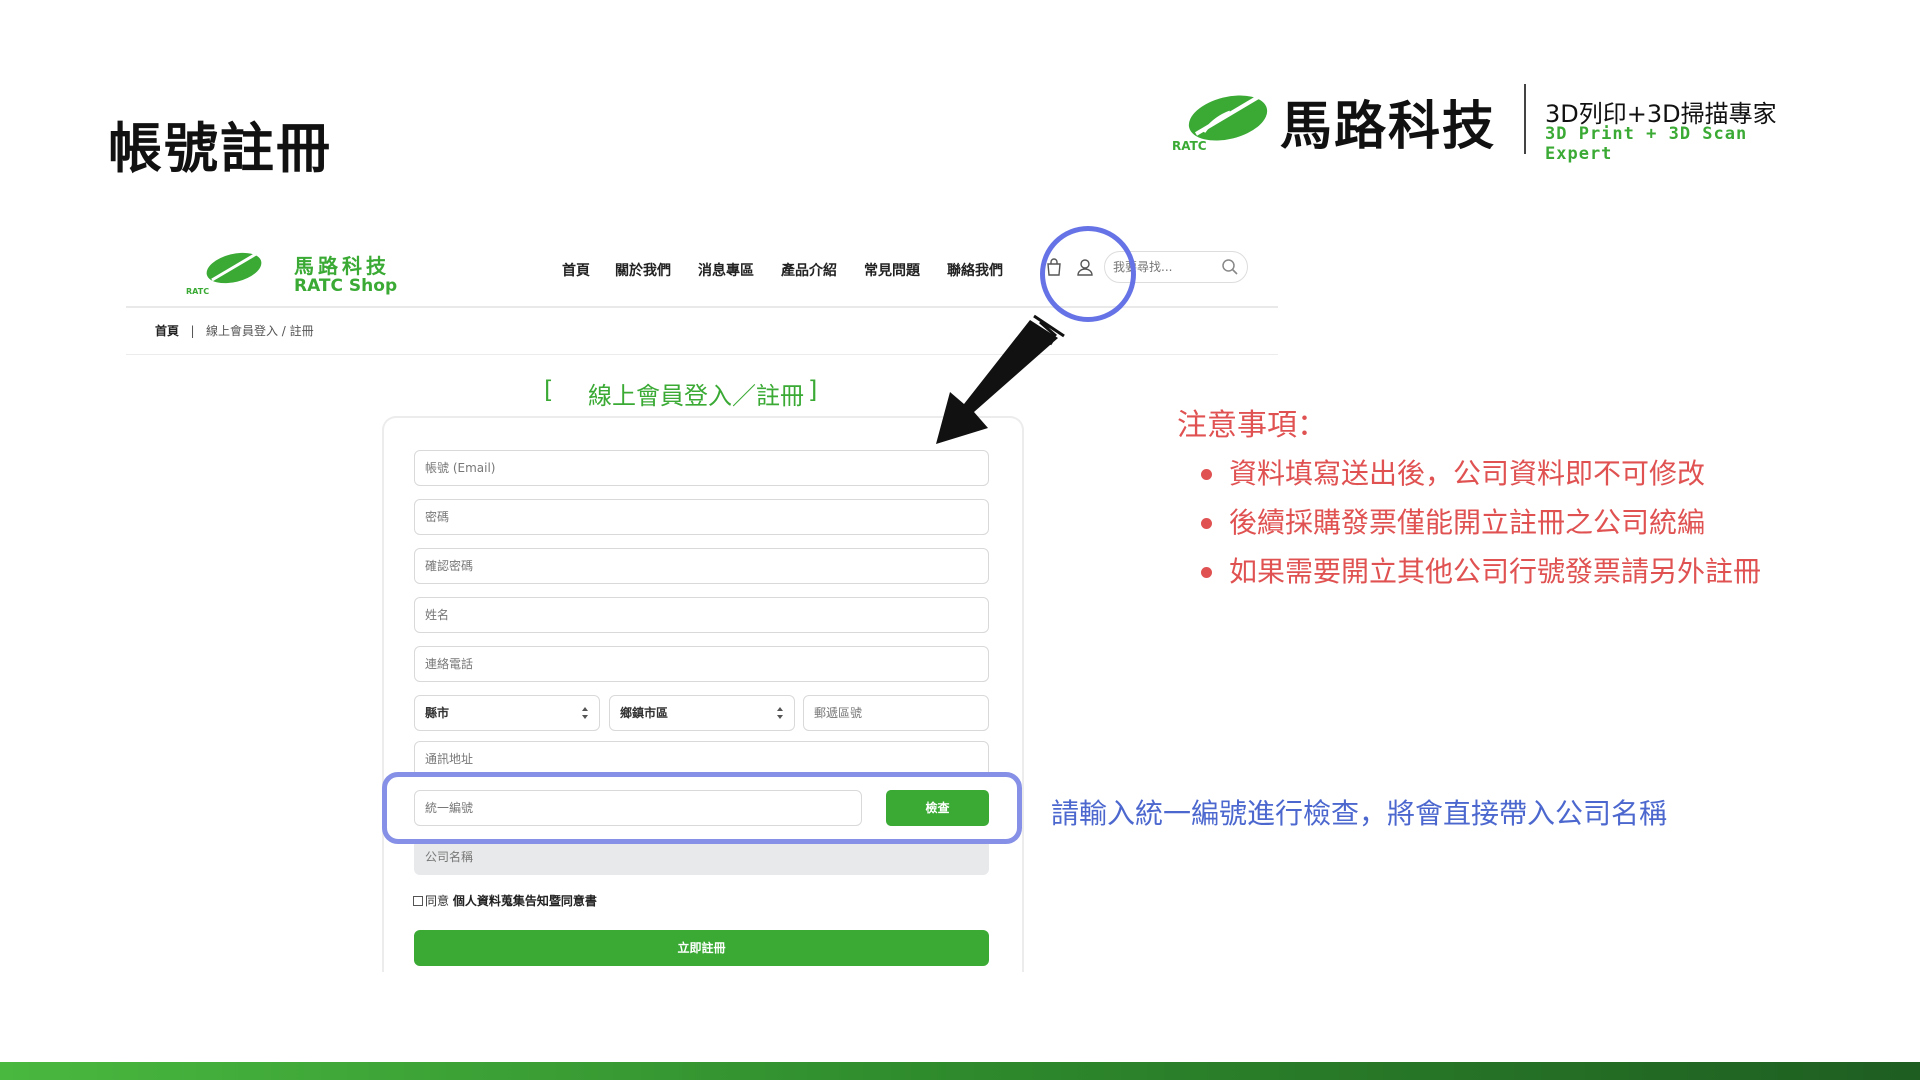 The height and width of the screenshot is (1080, 1920). I want to click on brand-name: 馬路科技, so click(1388, 127).